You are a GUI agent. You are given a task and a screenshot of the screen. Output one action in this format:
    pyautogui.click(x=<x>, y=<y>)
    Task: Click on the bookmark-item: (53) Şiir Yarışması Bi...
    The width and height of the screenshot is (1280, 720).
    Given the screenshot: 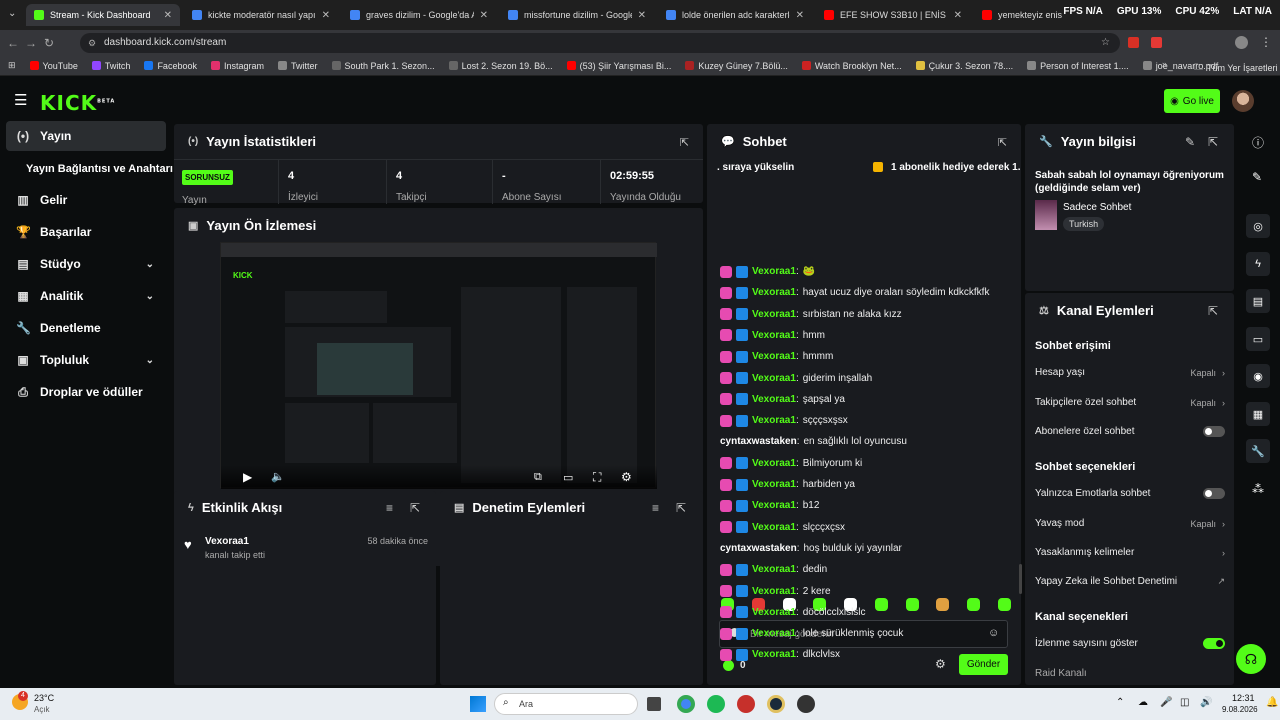 What is the action you would take?
    pyautogui.click(x=618, y=66)
    